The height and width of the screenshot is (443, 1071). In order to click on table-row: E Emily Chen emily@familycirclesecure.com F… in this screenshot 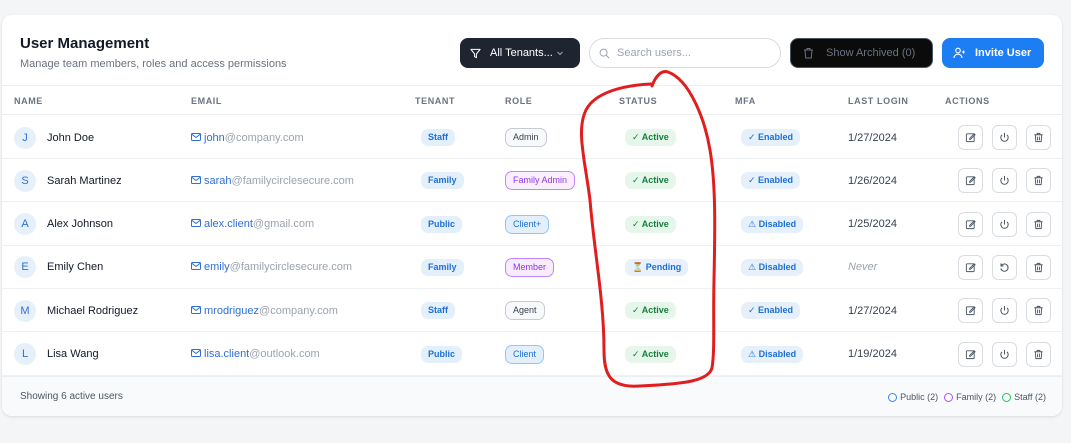, I will do `click(532, 267)`.